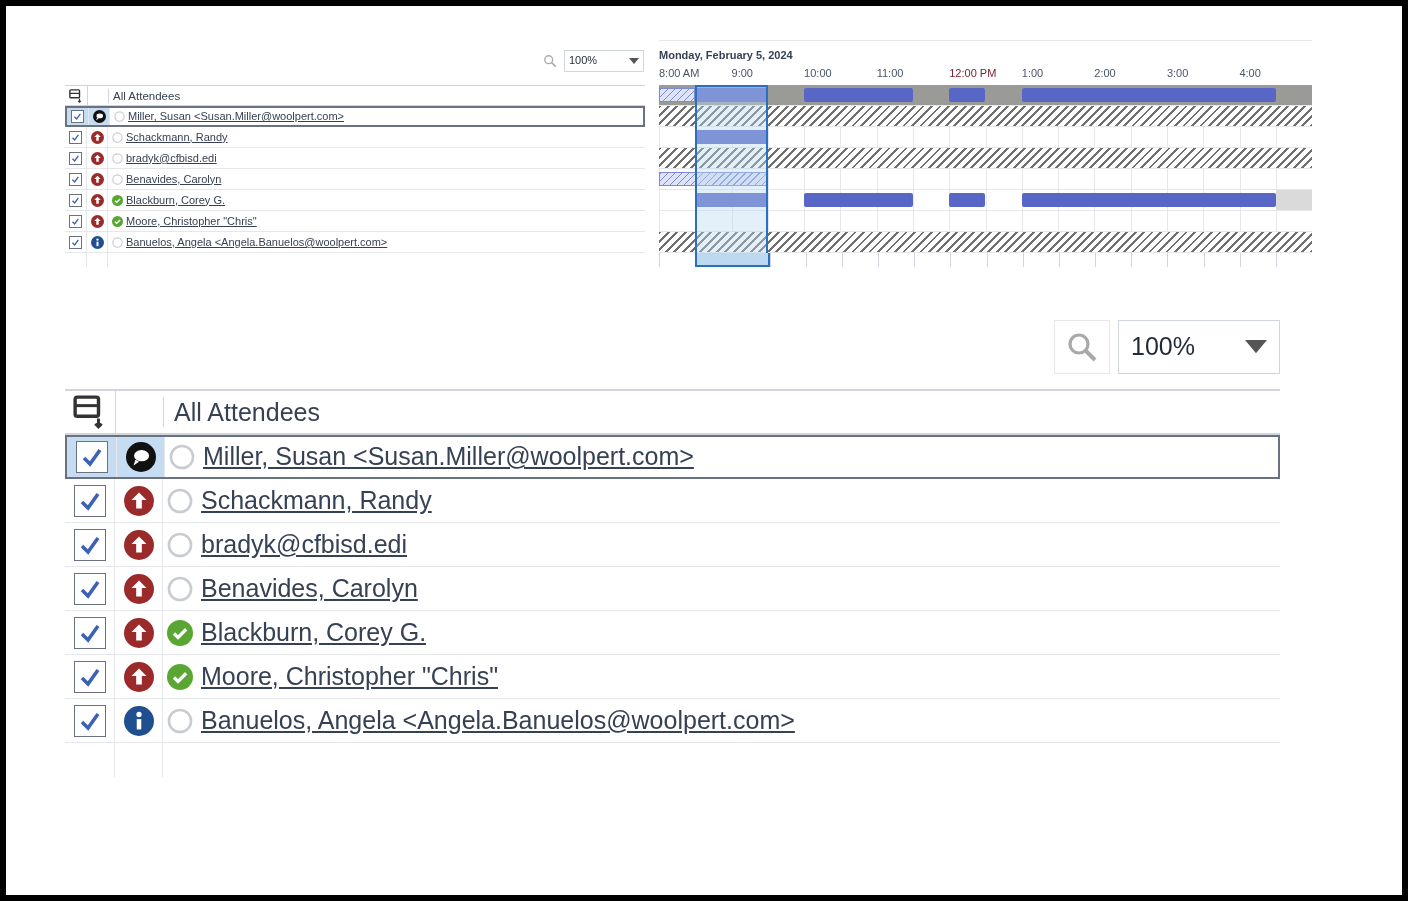 This screenshot has height=901, width=1408. I want to click on time-label: 12:00 PM, so click(973, 73).